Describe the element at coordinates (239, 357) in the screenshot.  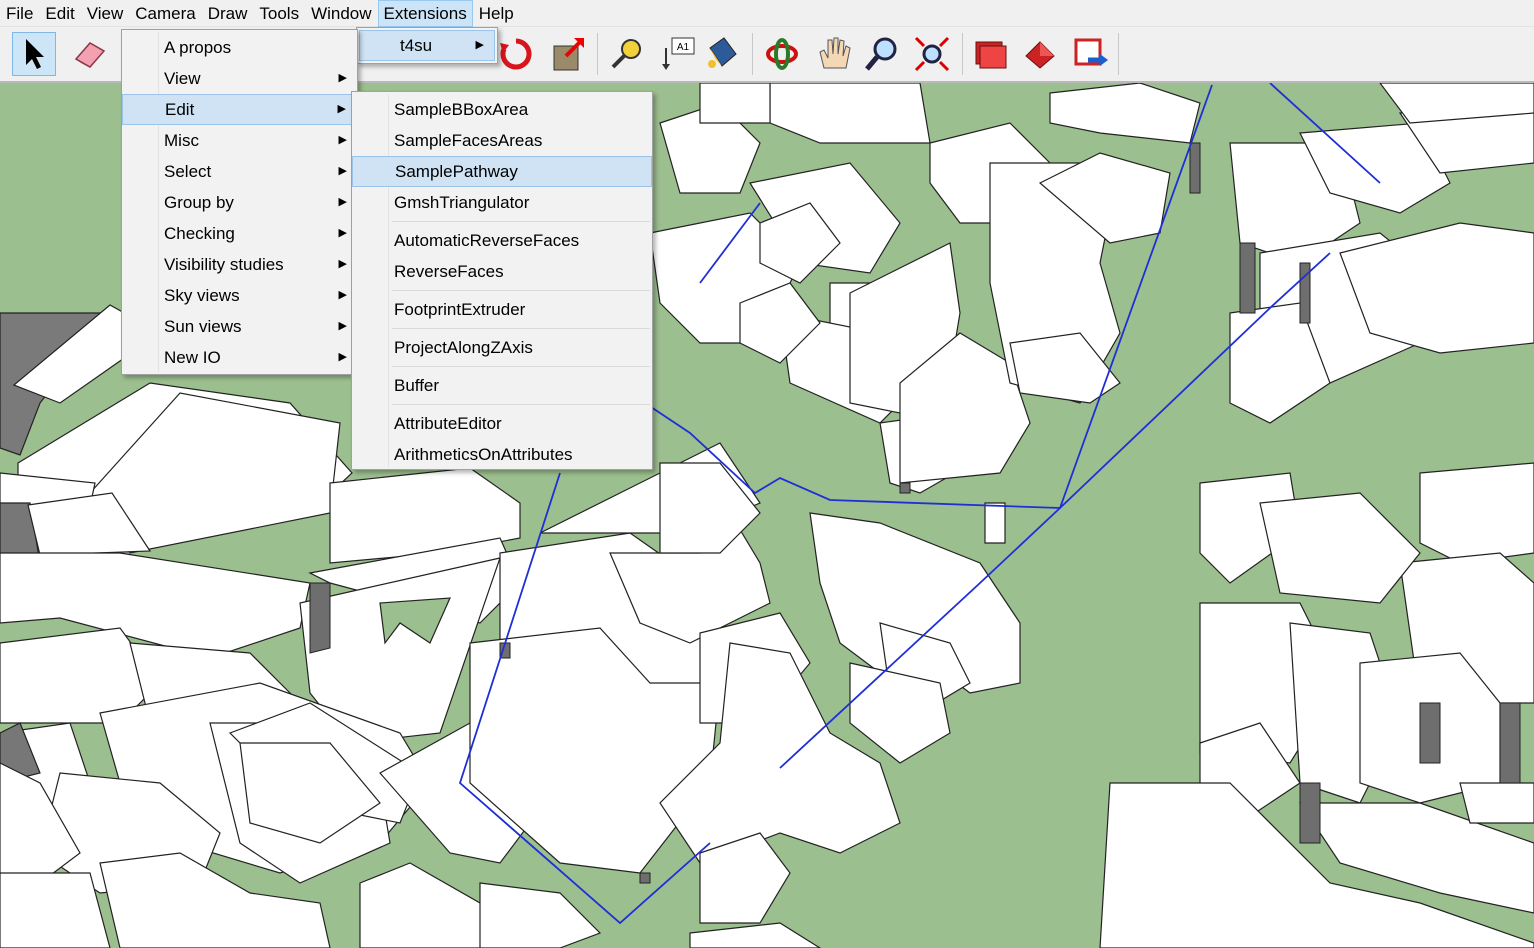
I see `menu-item-new-io: New IO ▶` at that location.